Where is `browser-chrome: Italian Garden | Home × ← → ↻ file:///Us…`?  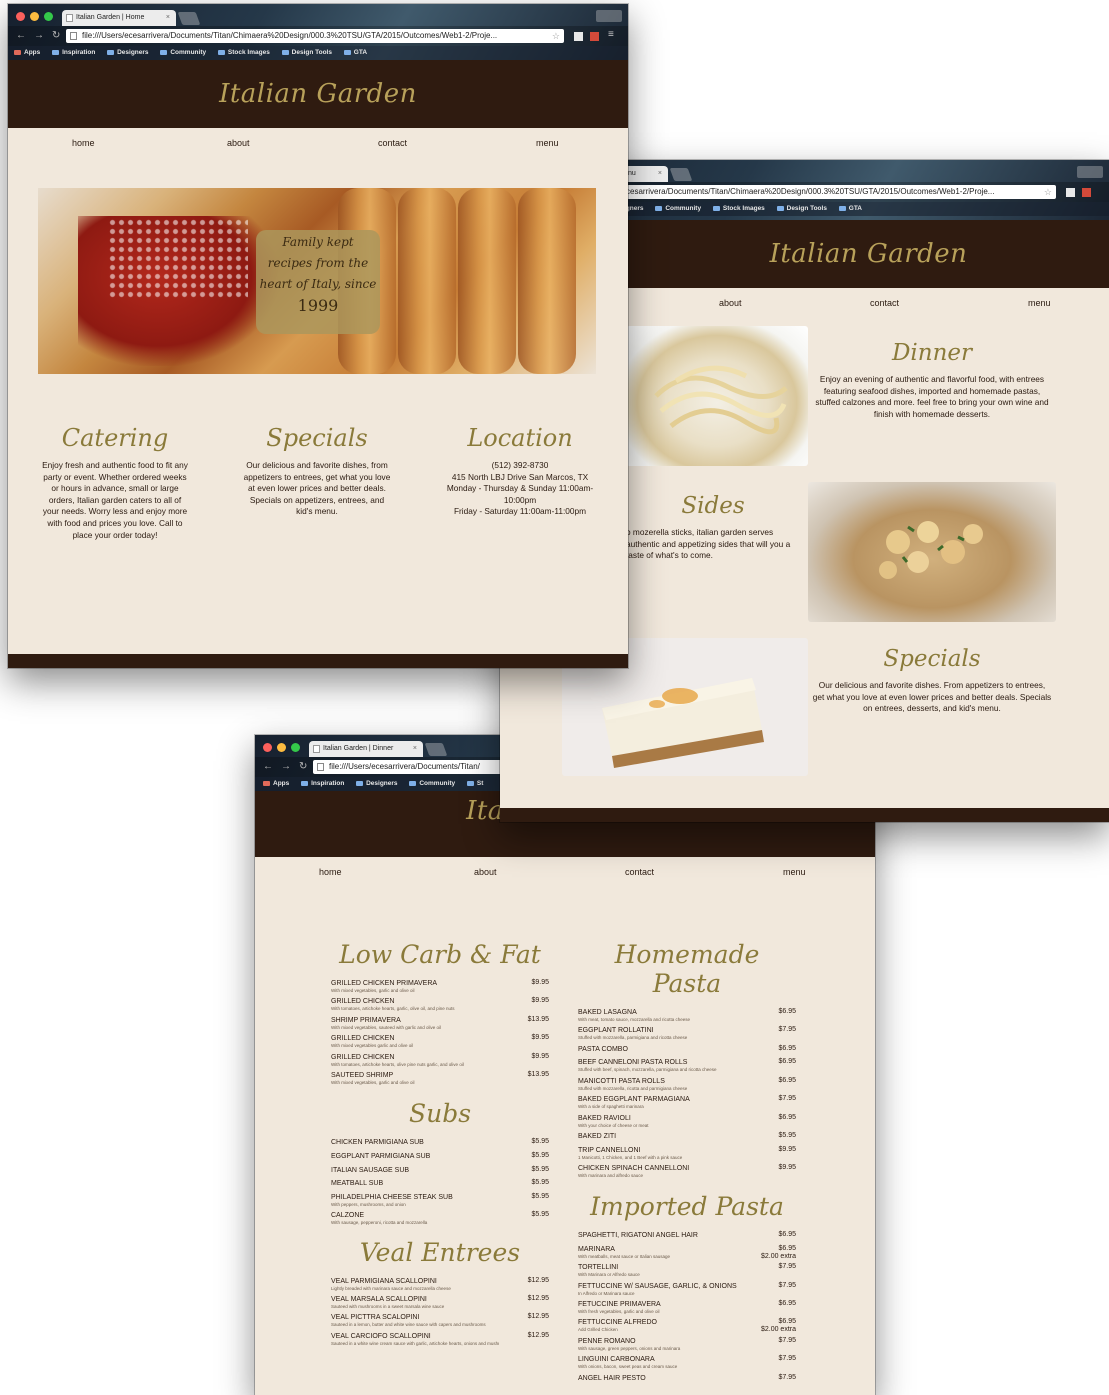
browser-chrome: Italian Garden | Home × ← → ↻ file:///Us… is located at coordinates (318, 32).